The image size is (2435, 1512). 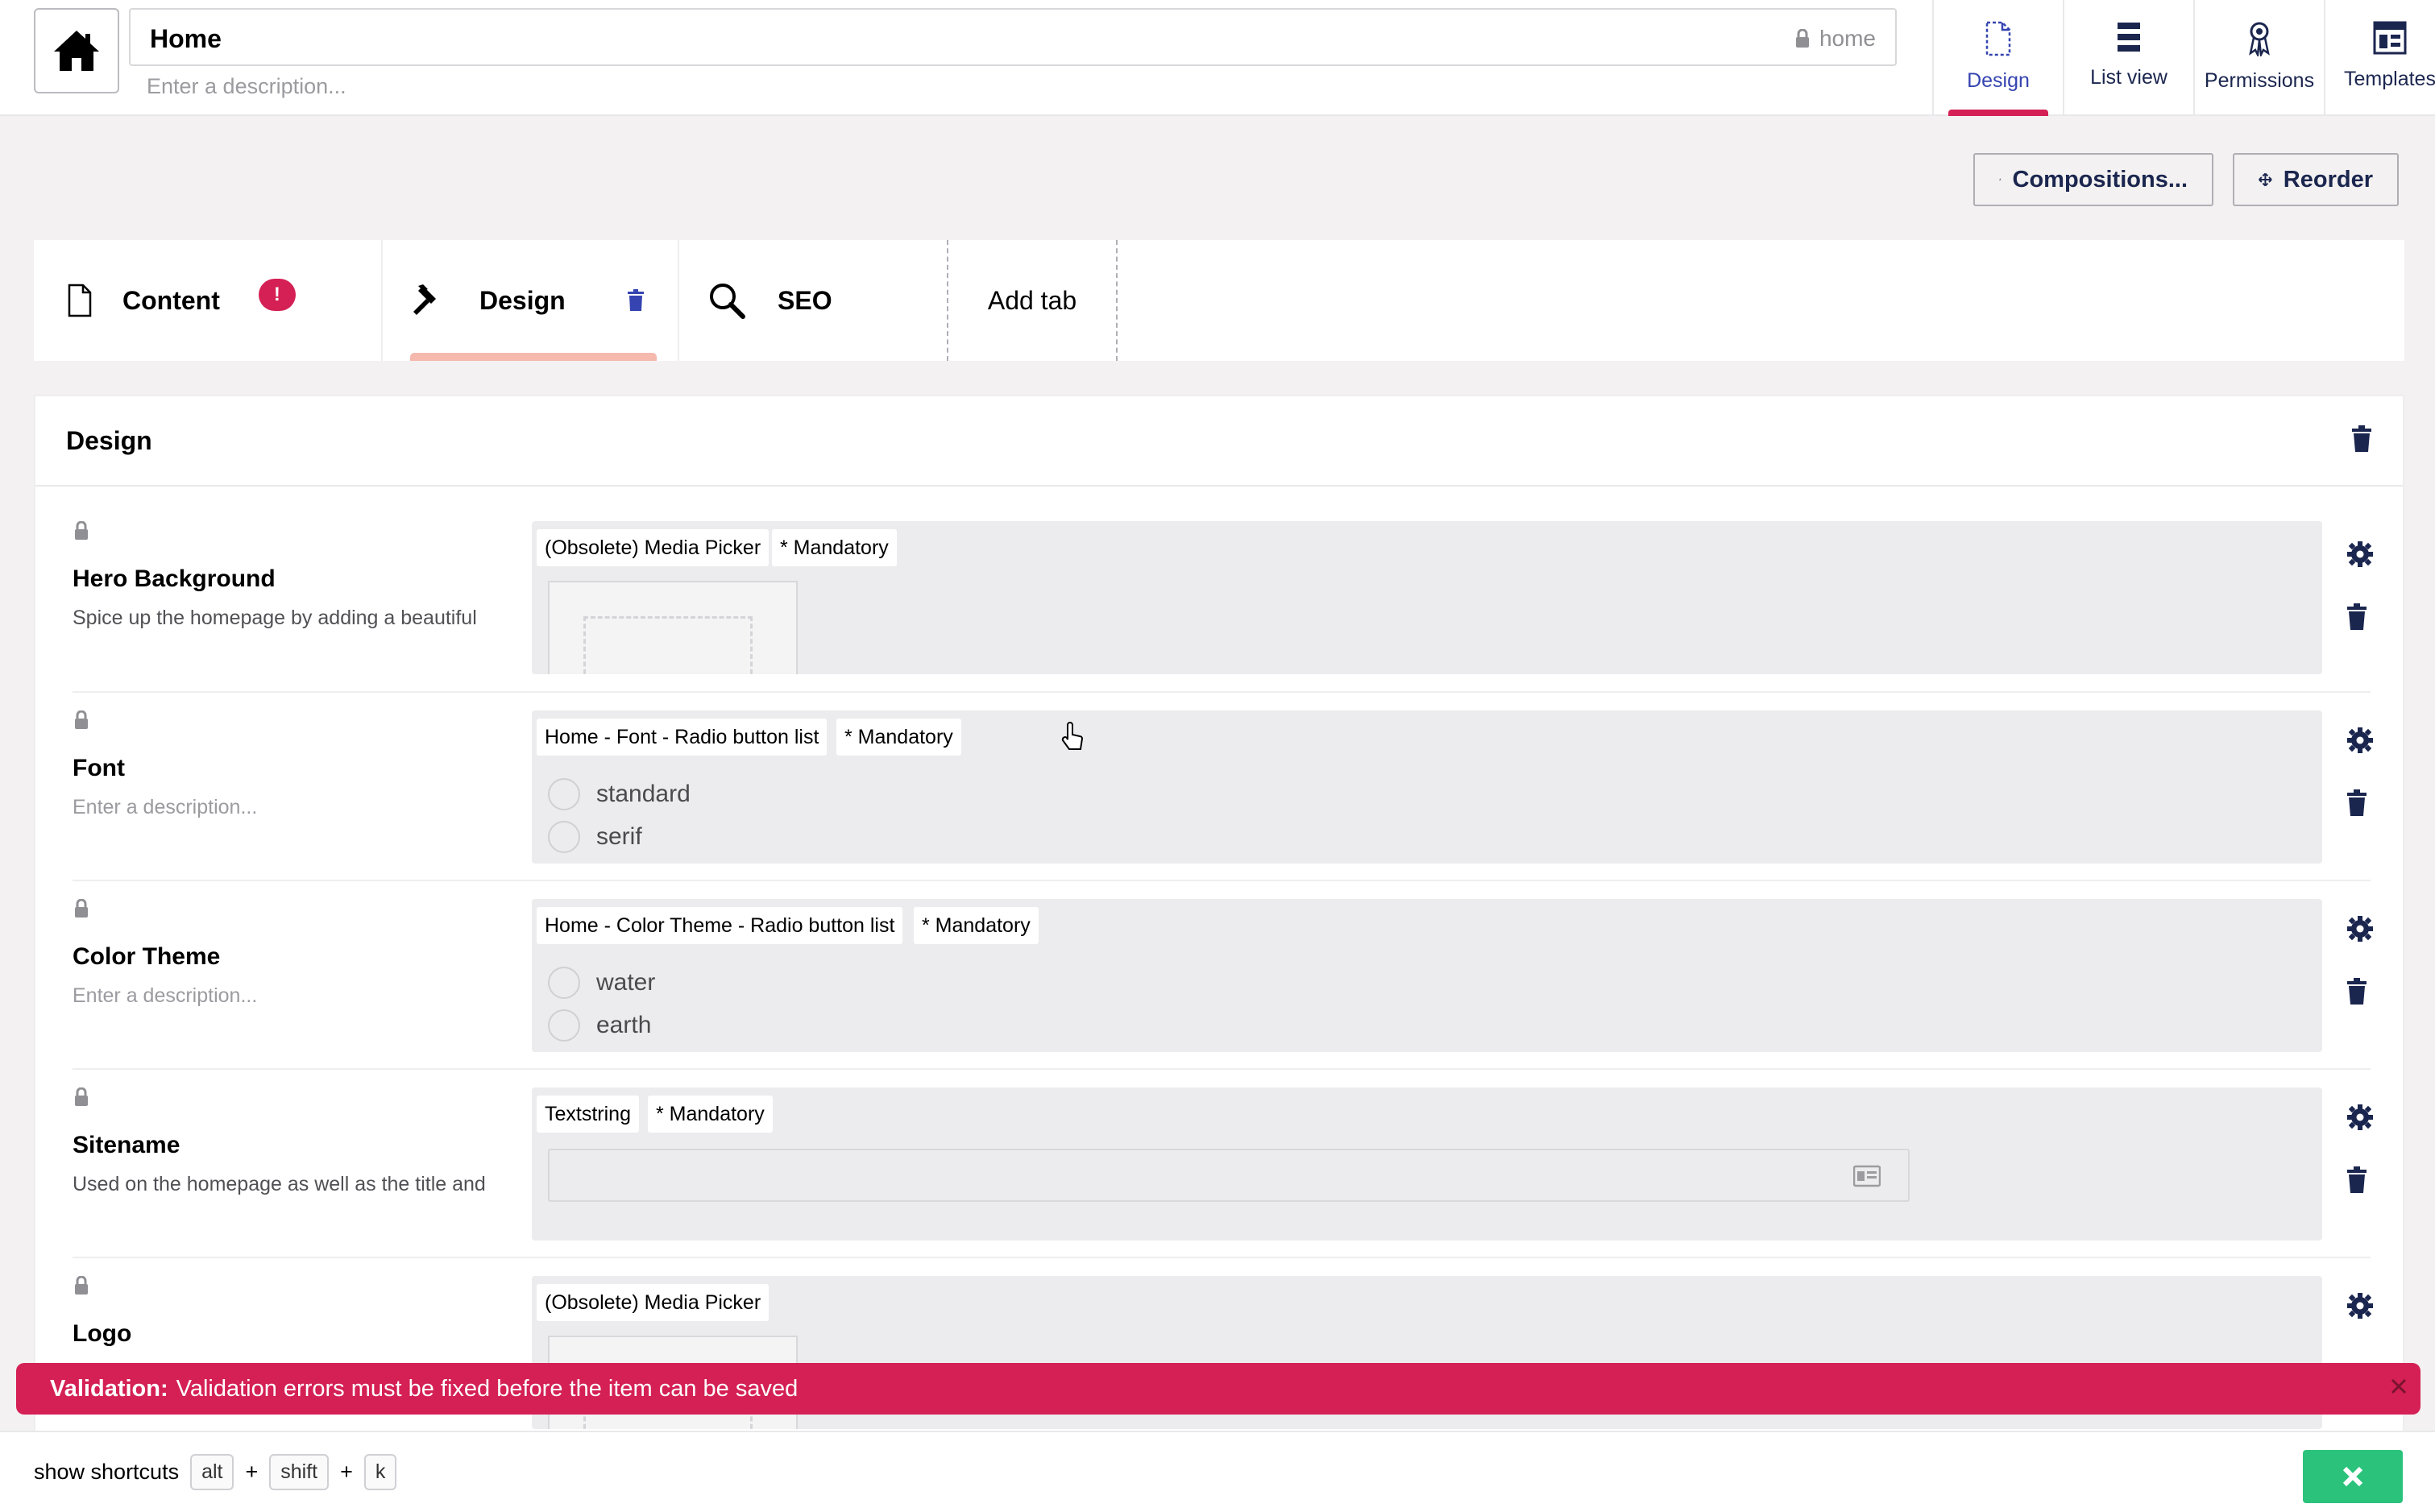 I want to click on close-button, so click(x=2353, y=1477).